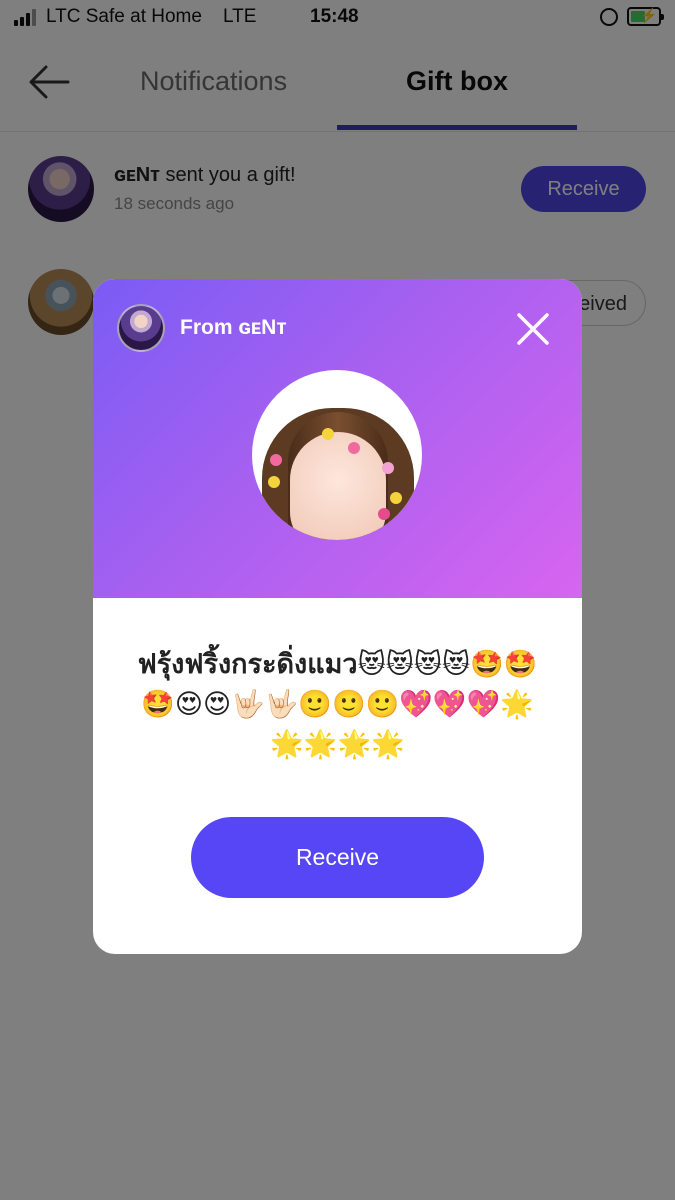 The width and height of the screenshot is (675, 1200). I want to click on gift-item-image, so click(337, 455).